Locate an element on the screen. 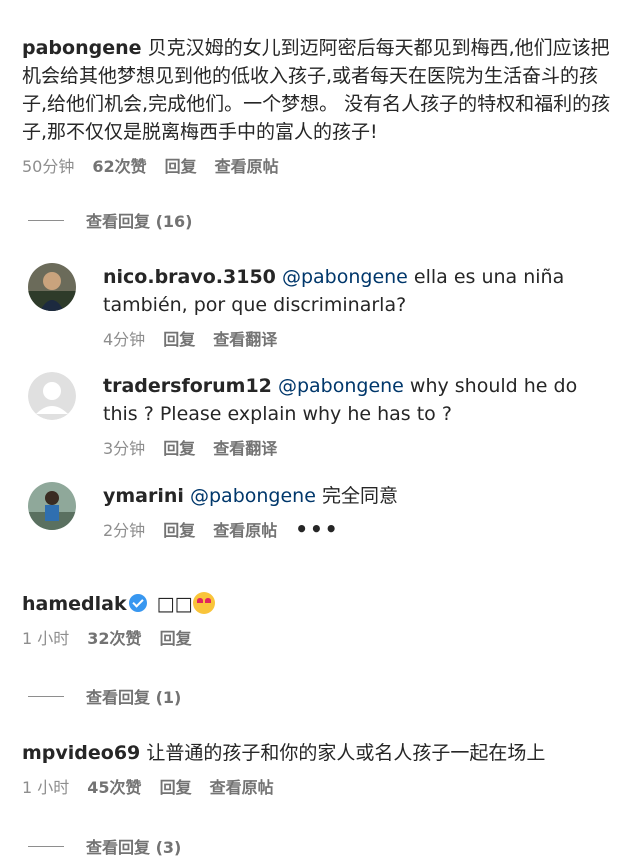 This screenshot has width=626, height=863. comment-text: 让普通的孩子和你的家人或名人孩子一起在场上 is located at coordinates (346, 753).